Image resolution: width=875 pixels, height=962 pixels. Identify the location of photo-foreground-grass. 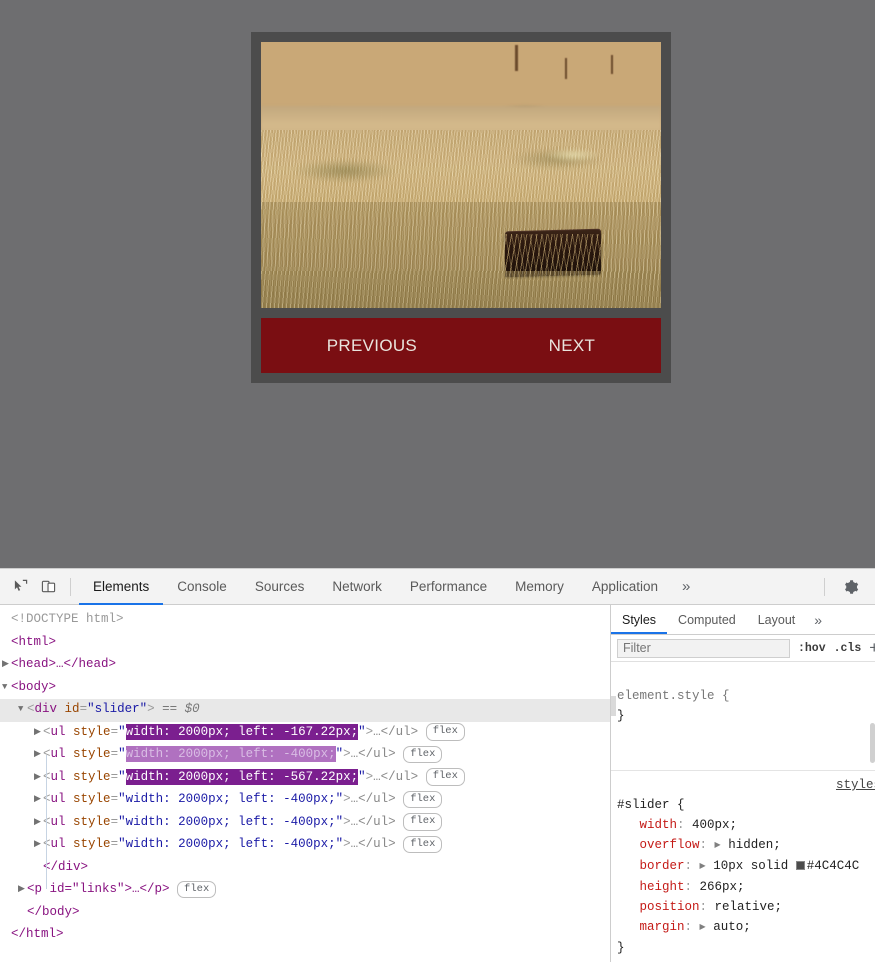
(461, 289).